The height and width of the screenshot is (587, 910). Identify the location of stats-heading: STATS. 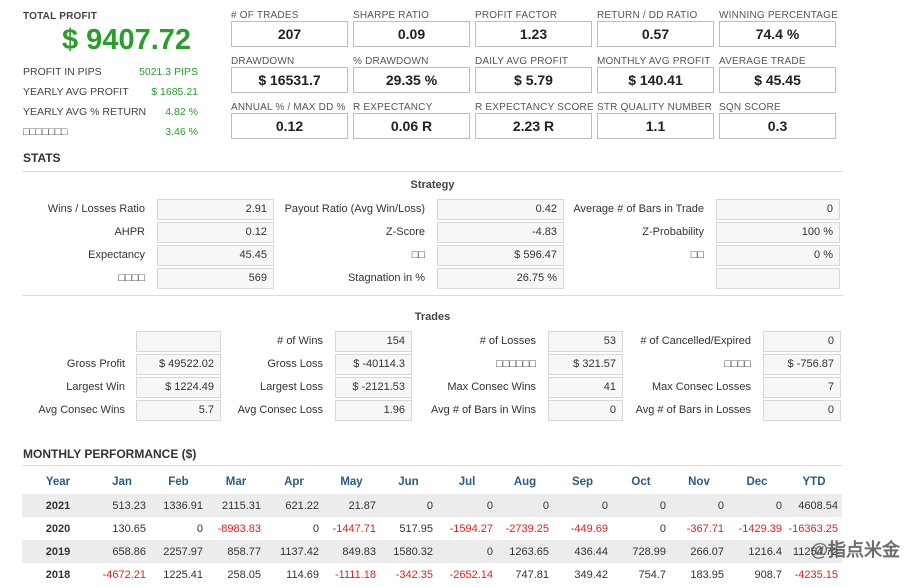
(42, 158).